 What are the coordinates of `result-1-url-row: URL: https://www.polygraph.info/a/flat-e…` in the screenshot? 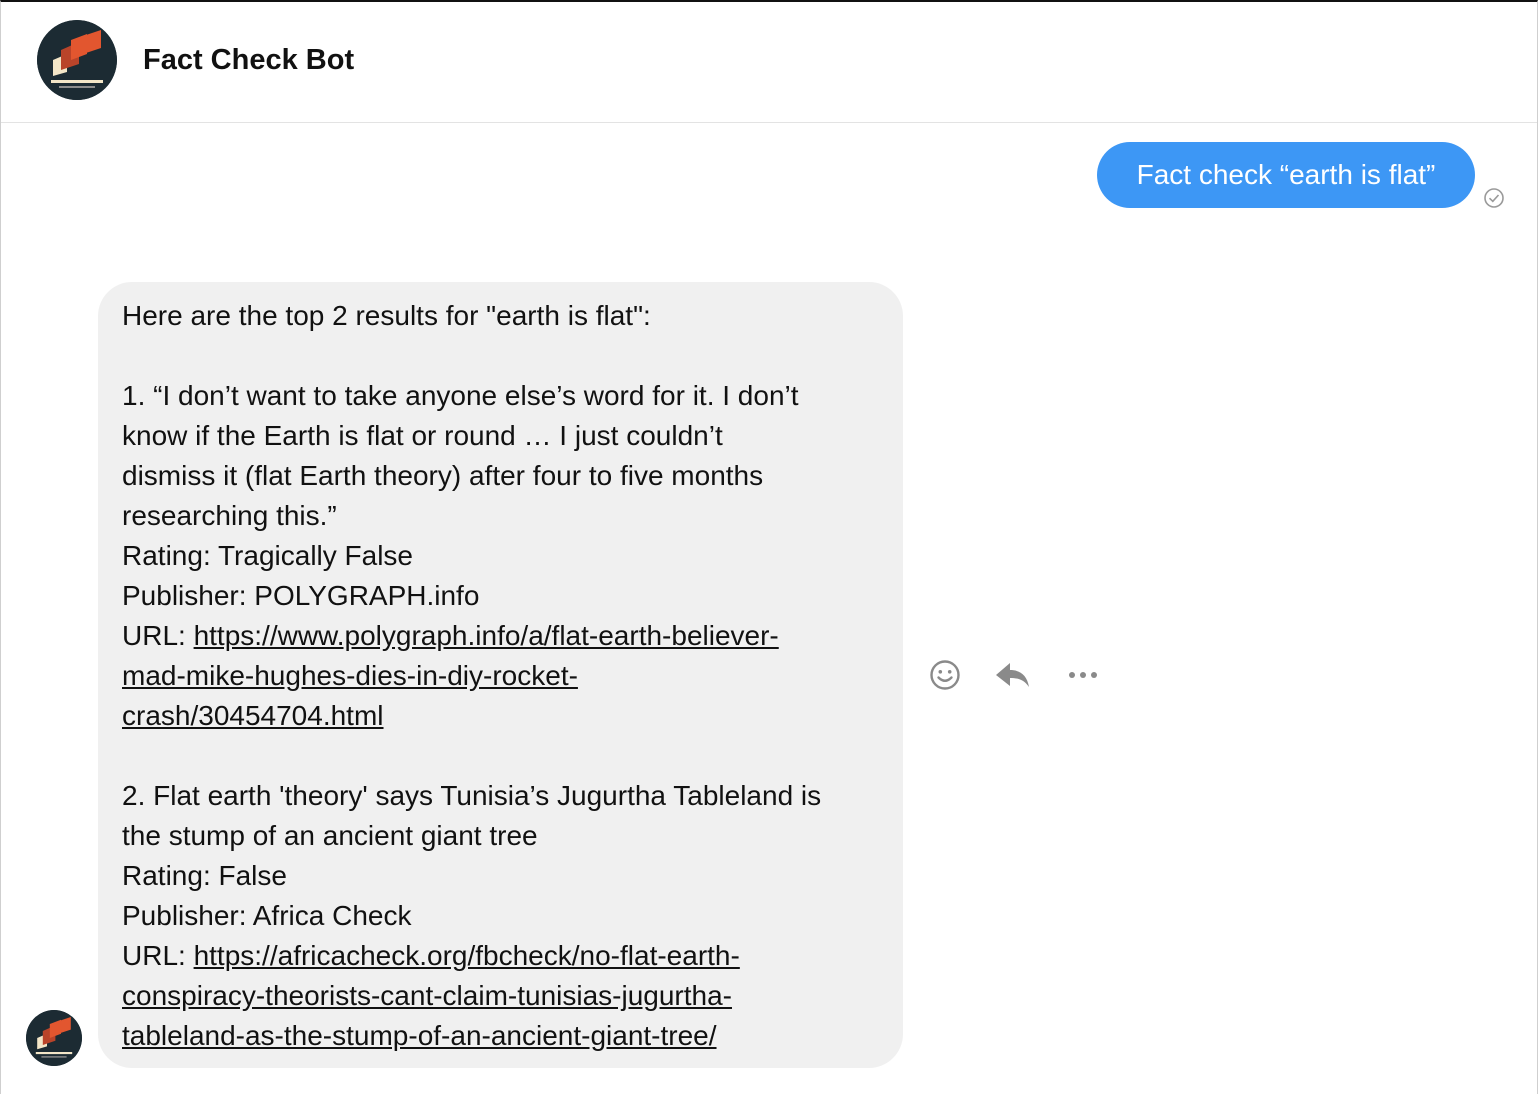 It's located at (502, 636).